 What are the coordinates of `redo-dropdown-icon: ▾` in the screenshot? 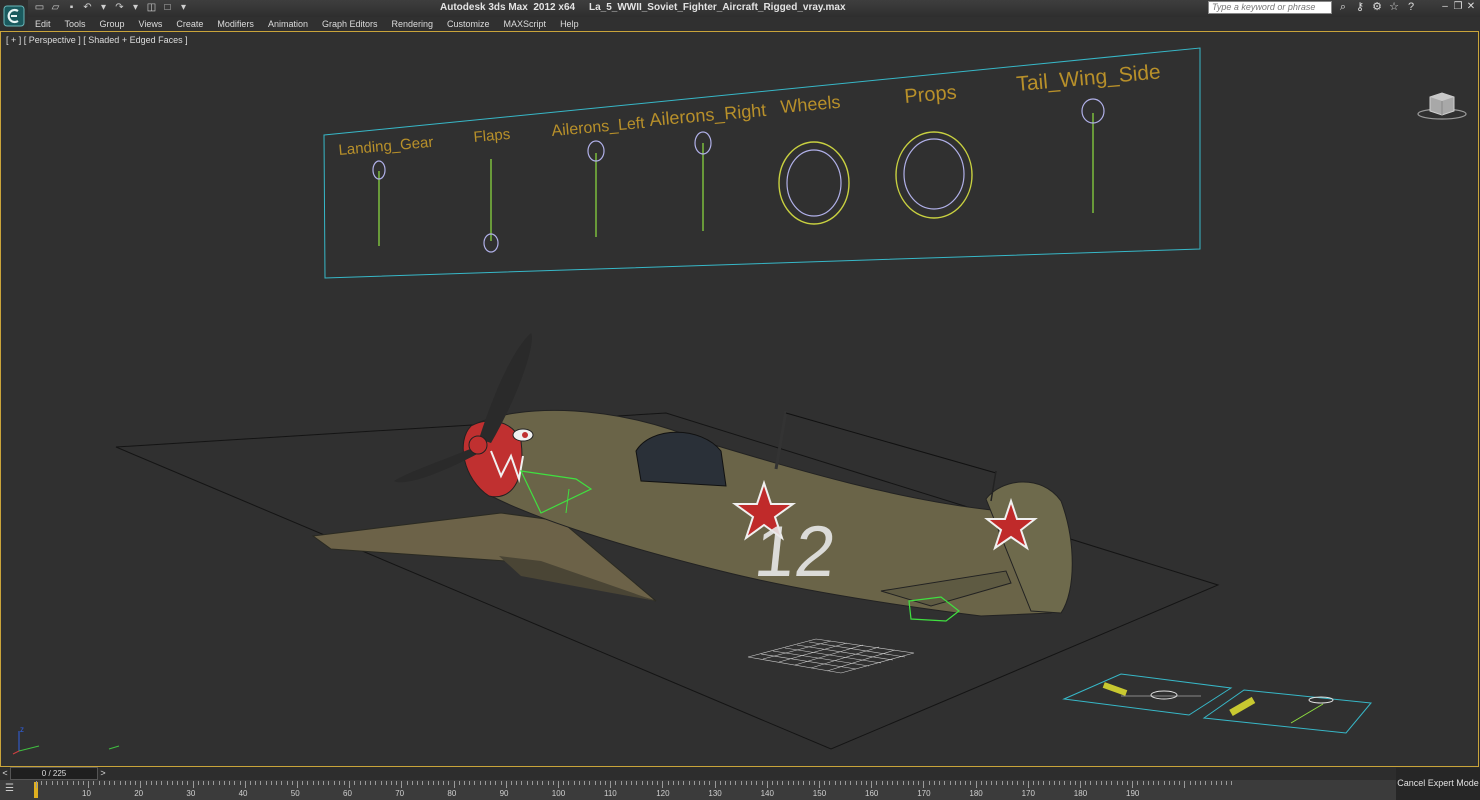 It's located at (135, 7).